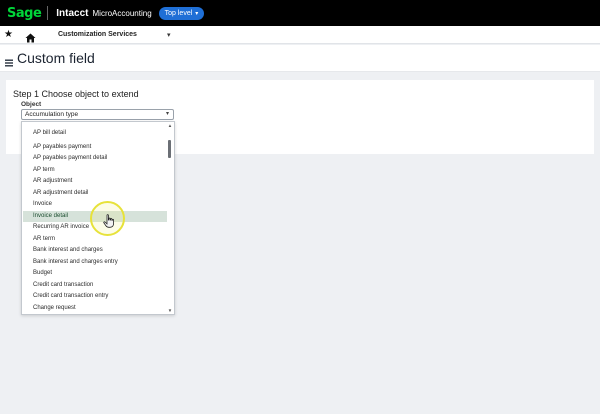 Image resolution: width=600 pixels, height=414 pixels. I want to click on dropdown-option: AR adjustment detail, so click(95, 193).